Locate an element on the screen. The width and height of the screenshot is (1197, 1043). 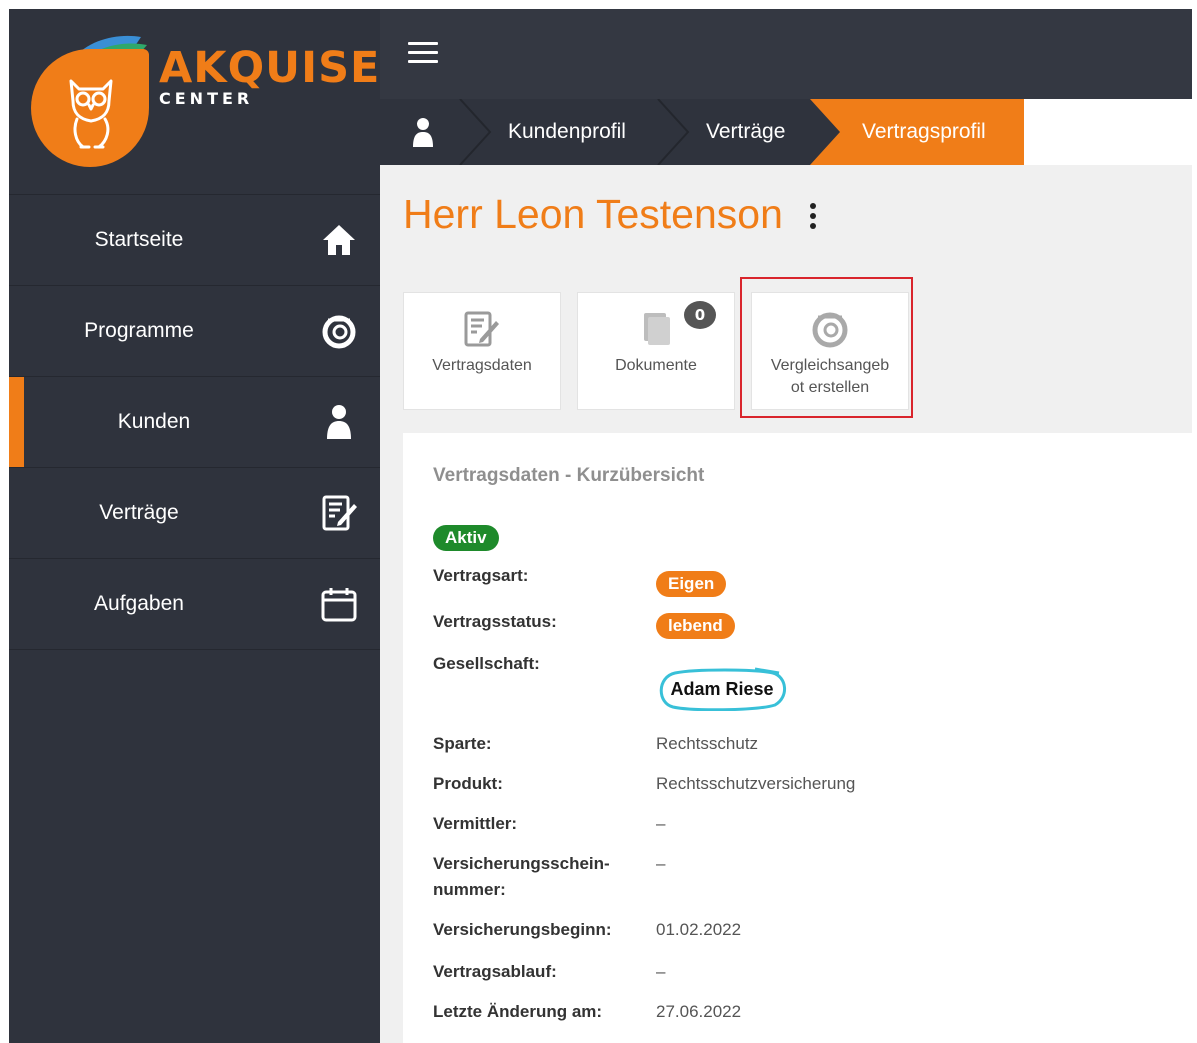
page-title: Herr Leon Testenson is located at coordinates (593, 214).